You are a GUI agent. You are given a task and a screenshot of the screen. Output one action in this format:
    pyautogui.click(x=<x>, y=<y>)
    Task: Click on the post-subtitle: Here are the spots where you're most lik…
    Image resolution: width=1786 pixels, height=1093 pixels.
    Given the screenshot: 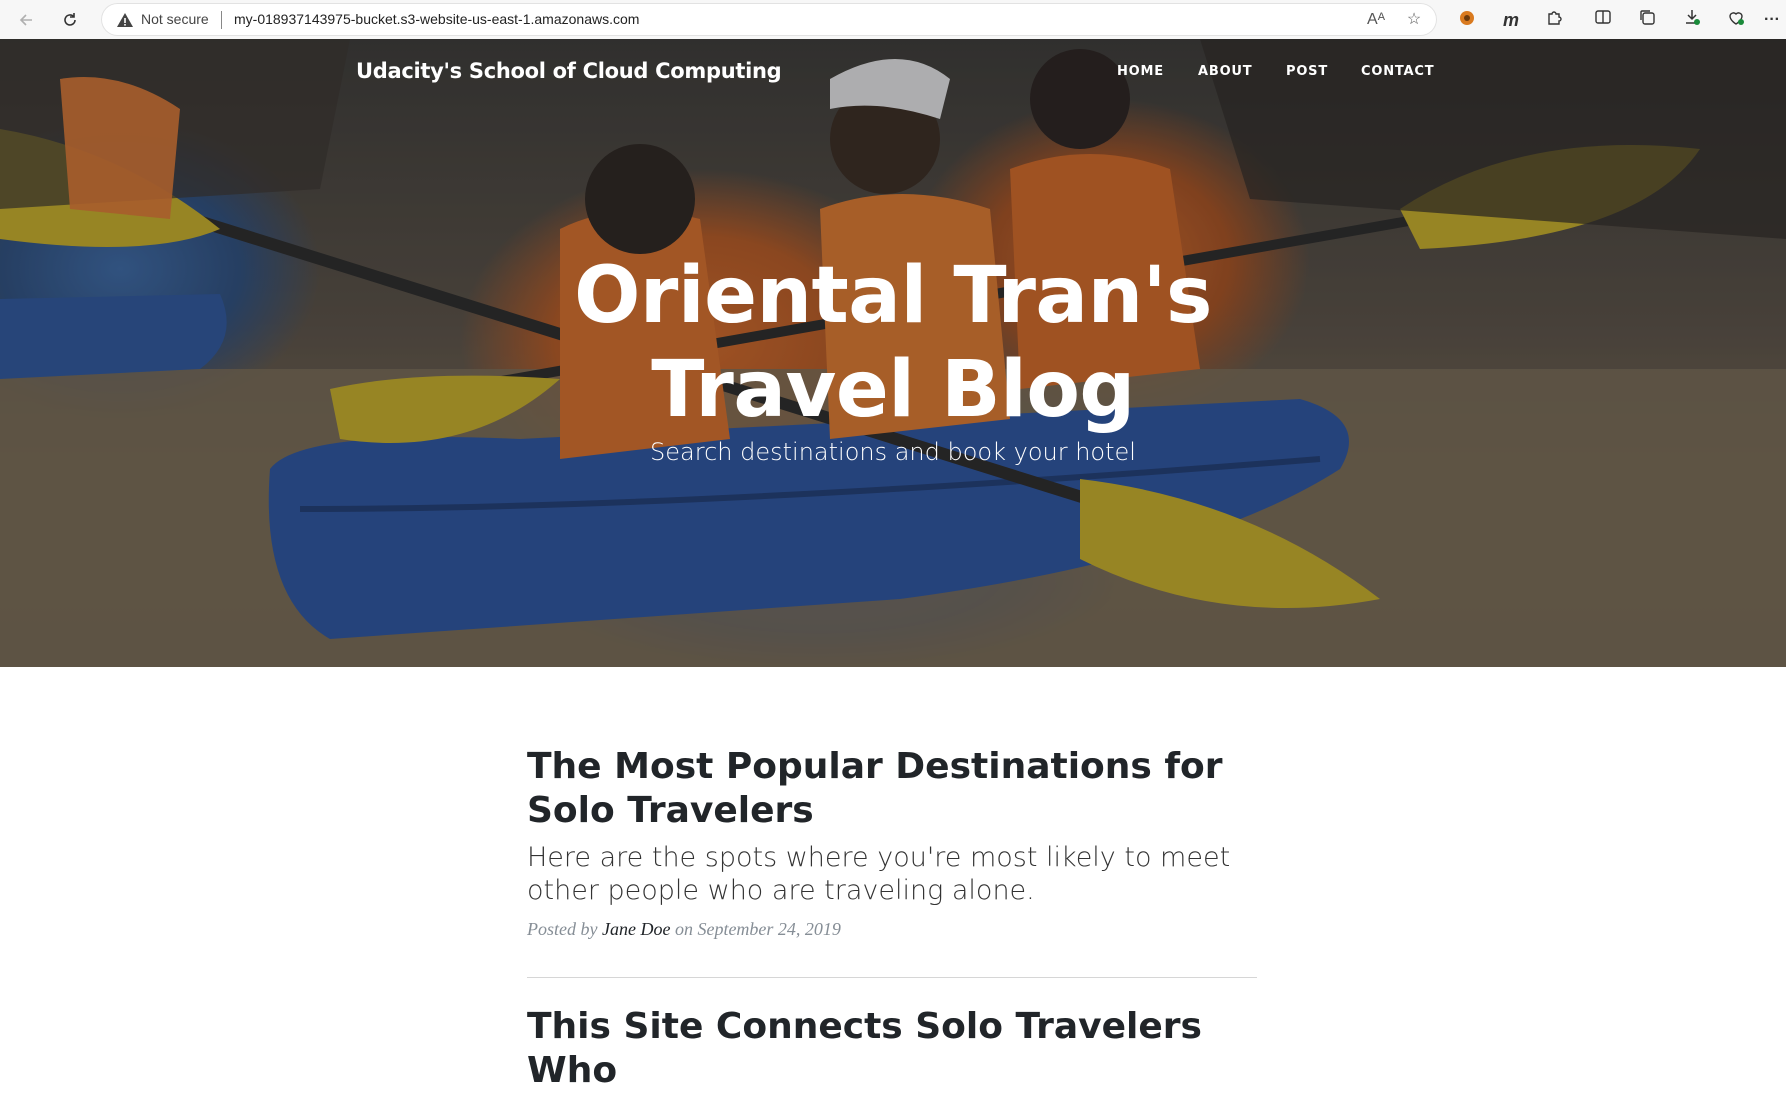 What is the action you would take?
    pyautogui.click(x=892, y=874)
    